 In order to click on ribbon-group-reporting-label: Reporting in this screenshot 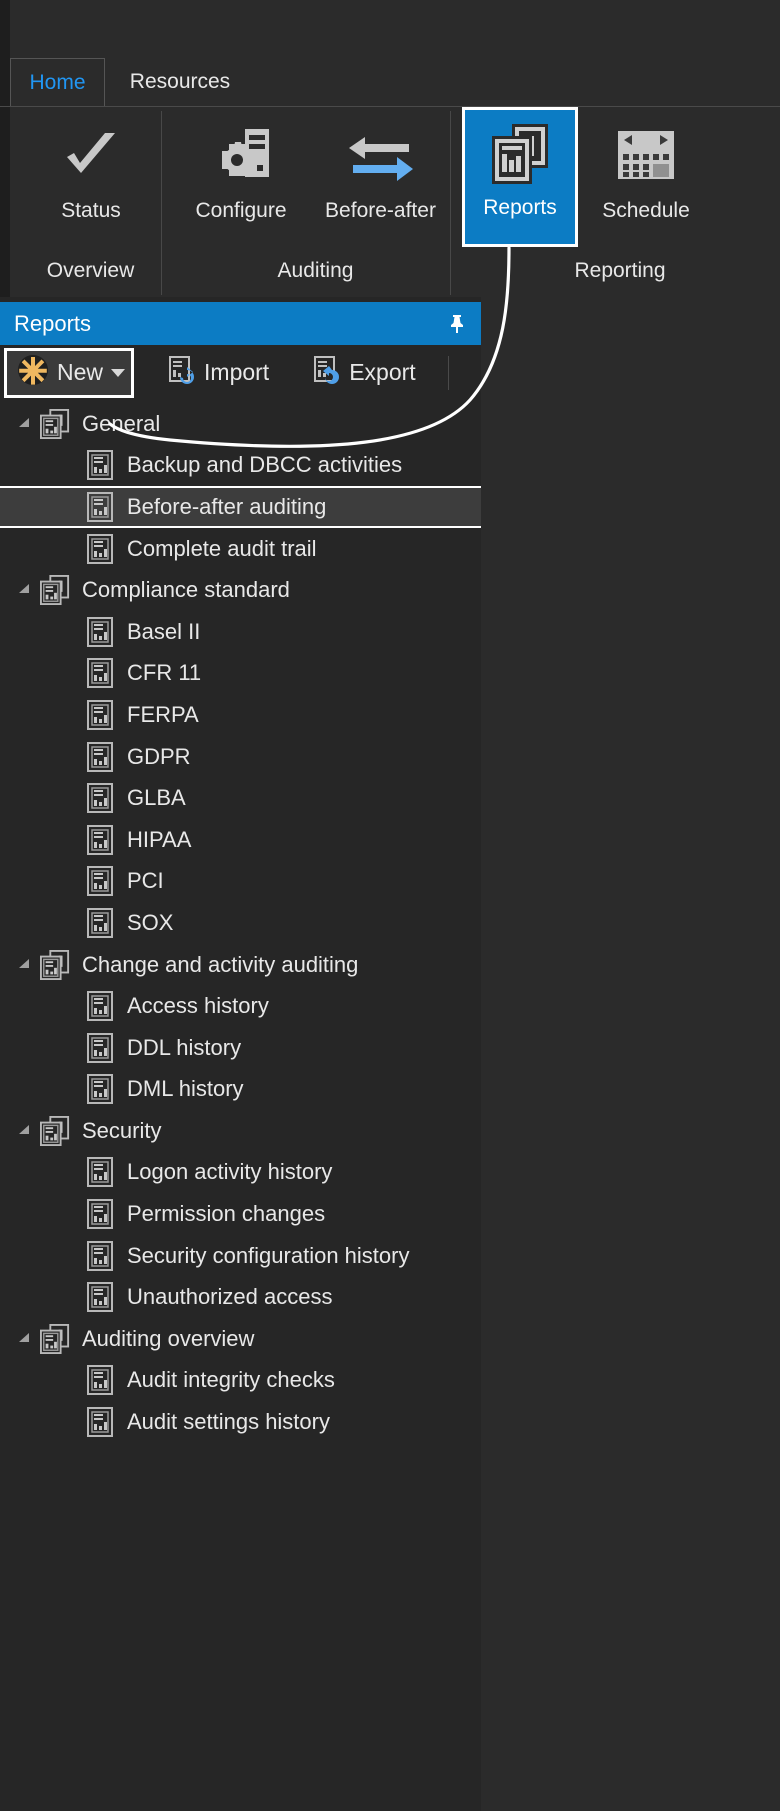, I will do `click(620, 270)`.